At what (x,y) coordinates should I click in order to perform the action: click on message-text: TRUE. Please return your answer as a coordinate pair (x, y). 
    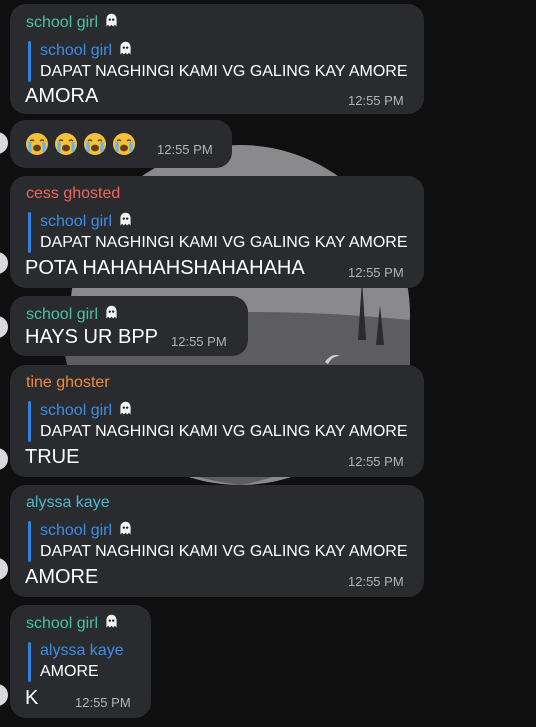
    Looking at the image, I should click on (52, 457).